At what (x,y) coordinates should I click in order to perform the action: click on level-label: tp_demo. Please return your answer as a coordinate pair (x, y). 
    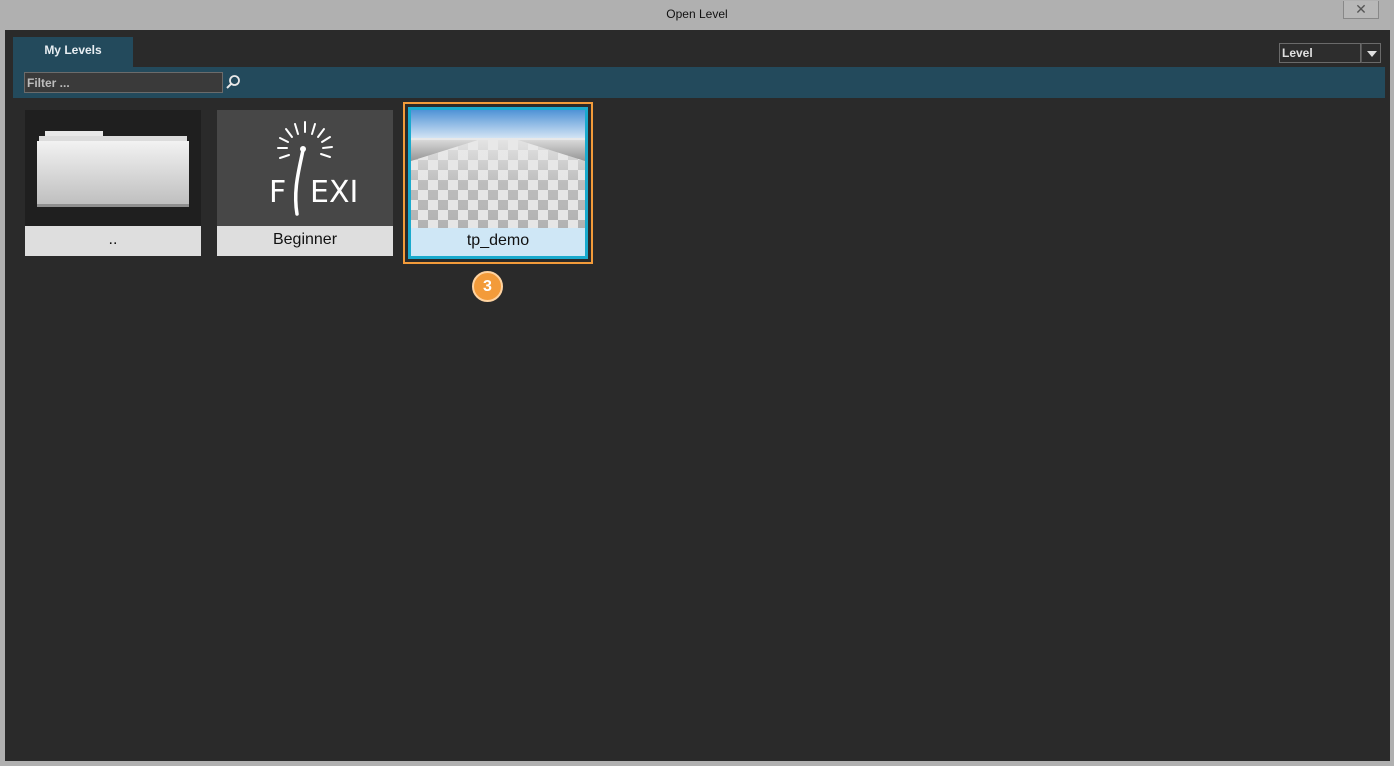
    Looking at the image, I should click on (498, 242).